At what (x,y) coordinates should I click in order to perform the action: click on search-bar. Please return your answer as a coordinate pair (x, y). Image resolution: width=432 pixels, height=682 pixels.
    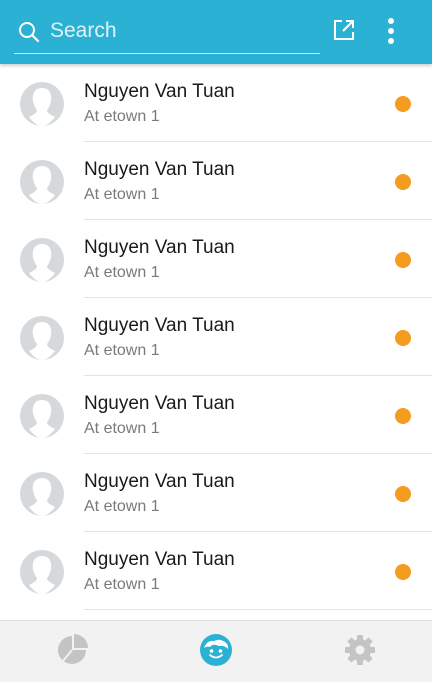
    Looking at the image, I should click on (167, 32).